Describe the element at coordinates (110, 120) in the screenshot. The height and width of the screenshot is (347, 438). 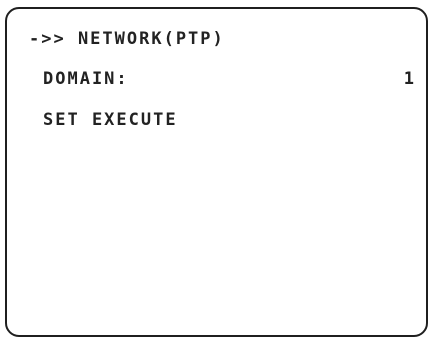
I see `set-execute-item: SET EXECUTE` at that location.